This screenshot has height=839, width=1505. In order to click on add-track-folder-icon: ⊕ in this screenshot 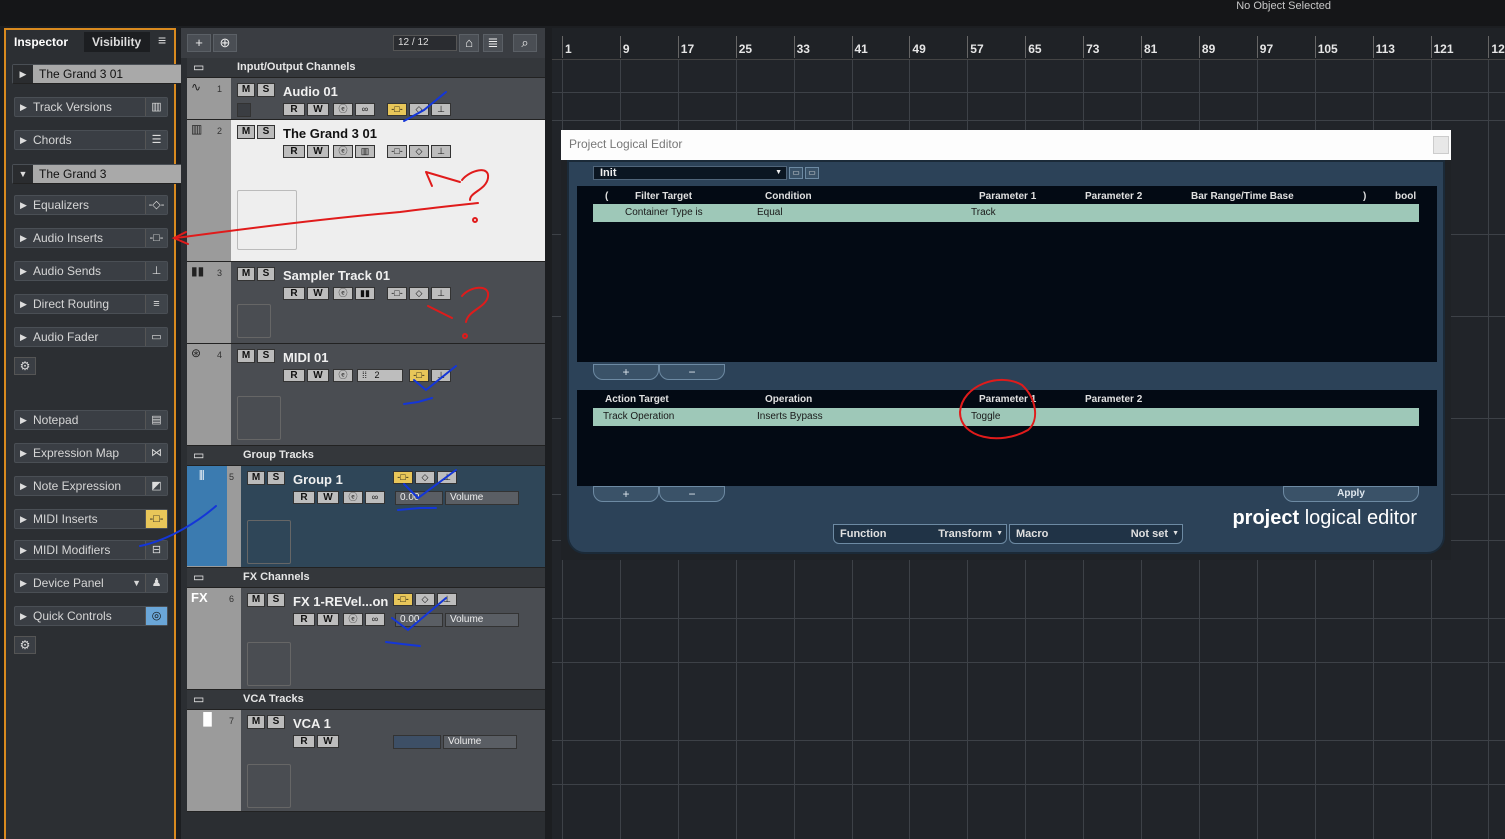, I will do `click(225, 43)`.